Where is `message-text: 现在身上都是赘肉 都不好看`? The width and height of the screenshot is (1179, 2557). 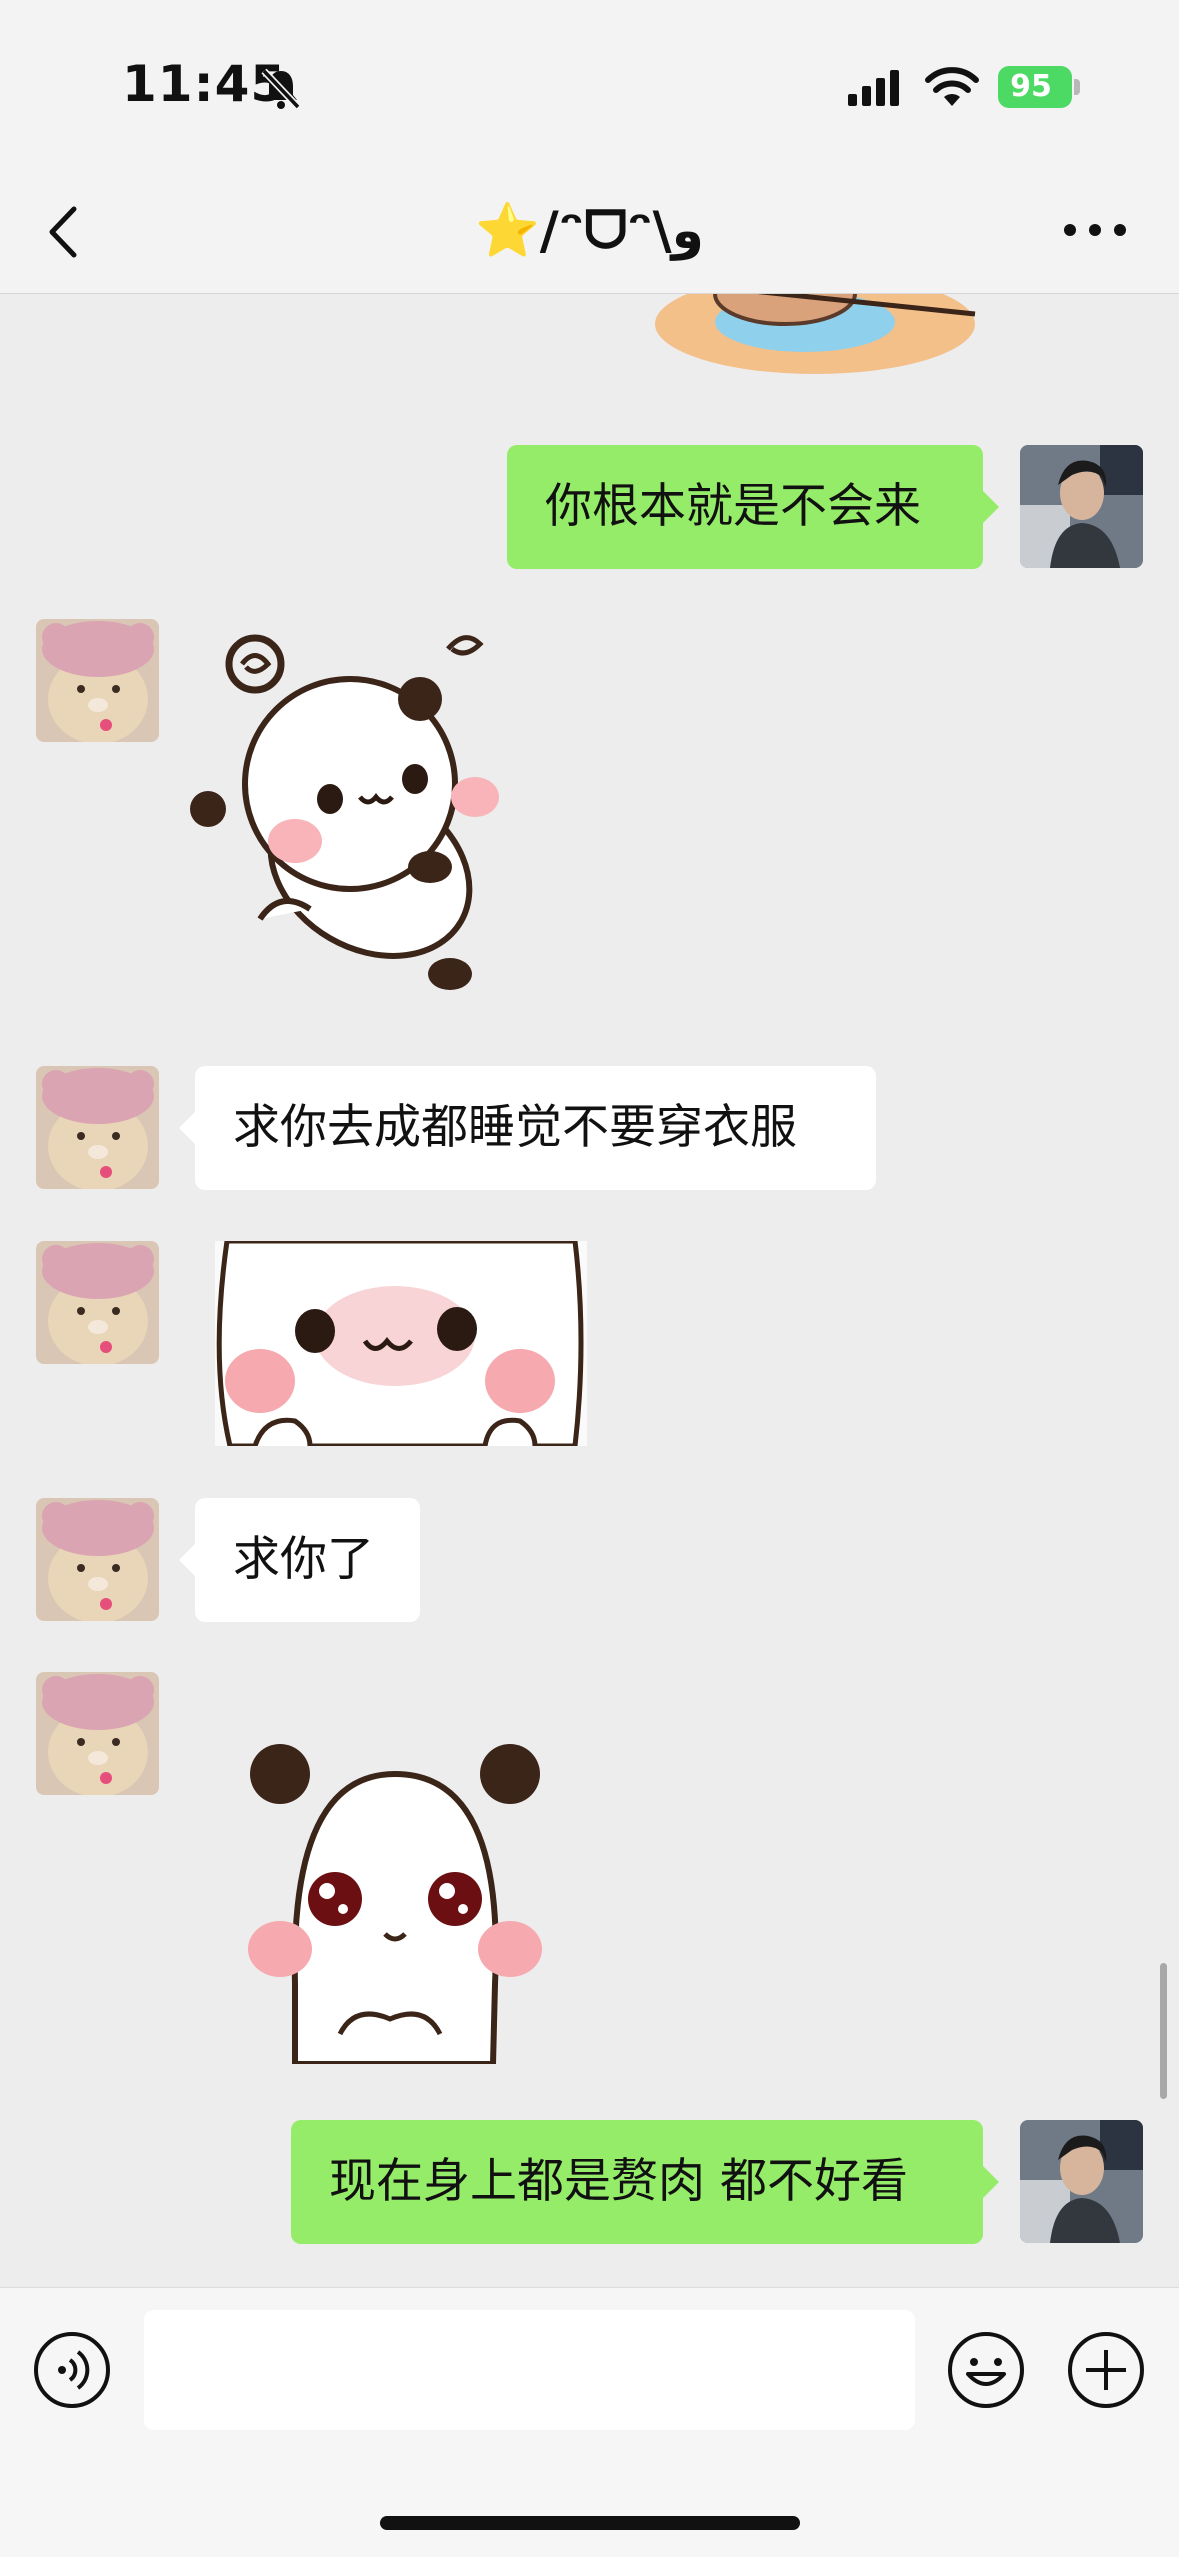 message-text: 现在身上都是赘肉 都不好看 is located at coordinates (618, 2181).